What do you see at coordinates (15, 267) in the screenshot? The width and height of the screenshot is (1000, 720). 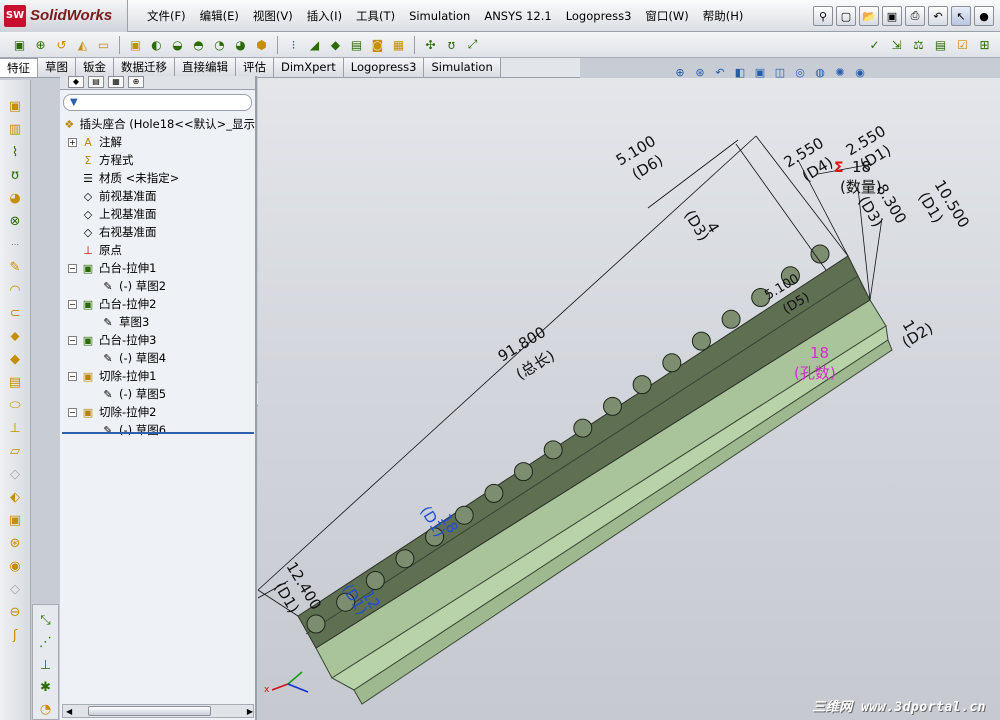 I see `sketched-bend-icon: ✎` at bounding box center [15, 267].